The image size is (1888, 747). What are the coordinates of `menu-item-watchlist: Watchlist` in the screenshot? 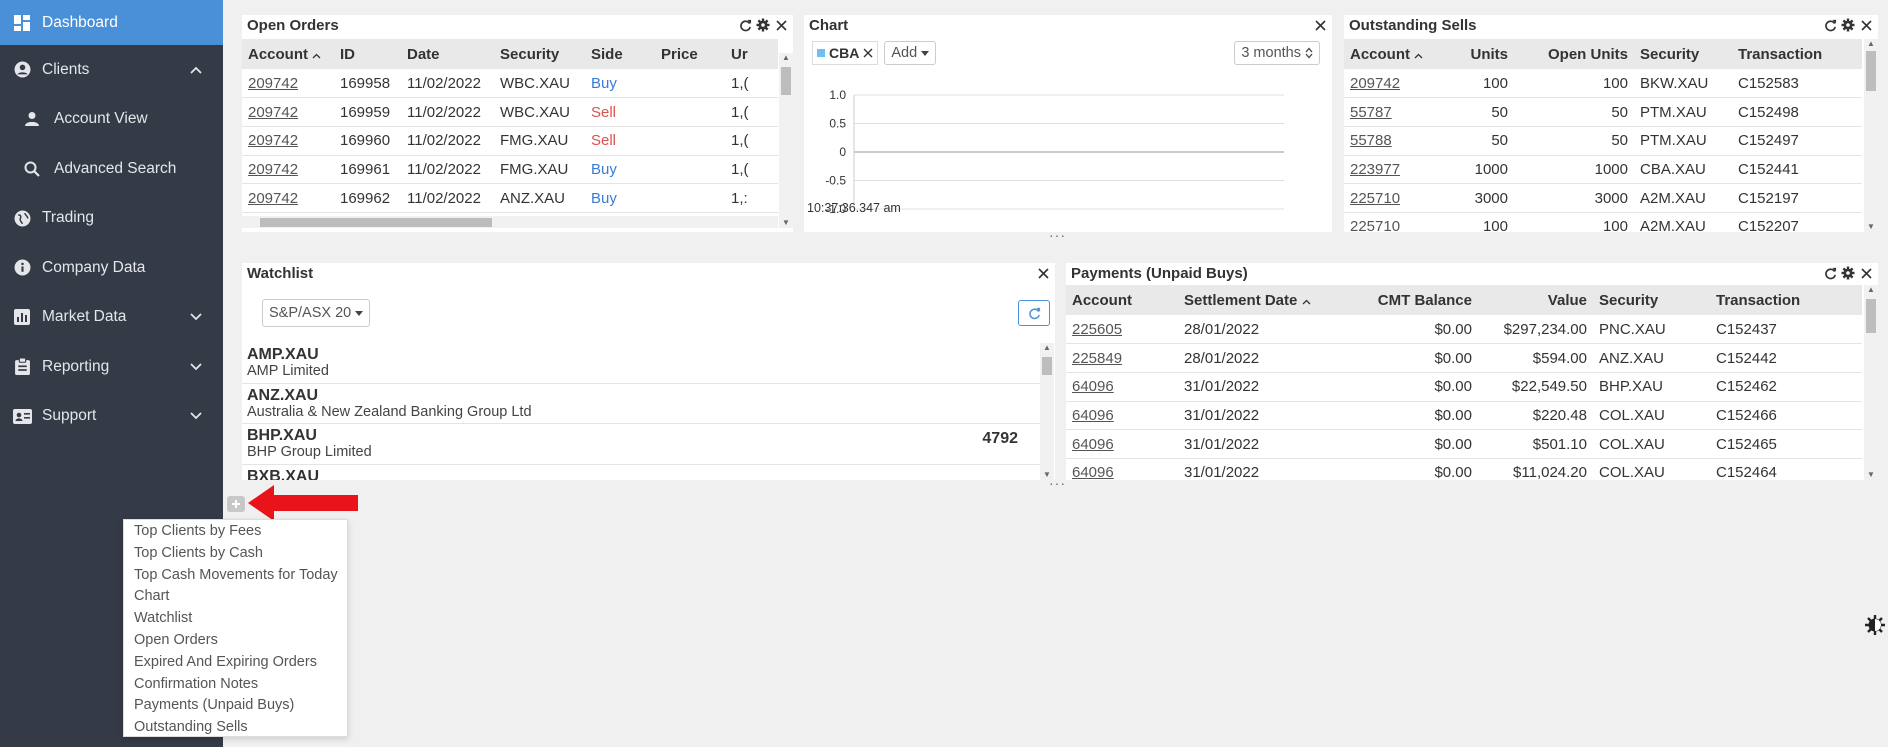 It's located at (235, 619).